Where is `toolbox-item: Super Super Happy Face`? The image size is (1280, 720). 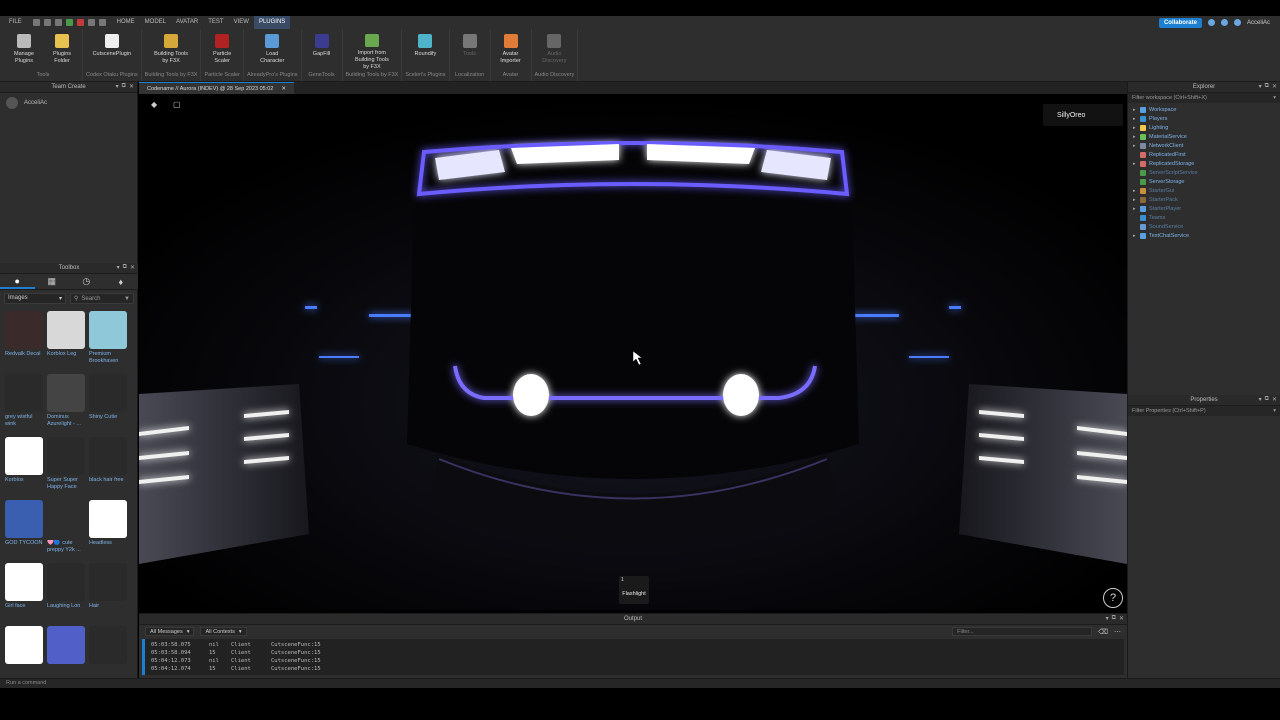 toolbox-item: Super Super Happy Face is located at coordinates (67, 467).